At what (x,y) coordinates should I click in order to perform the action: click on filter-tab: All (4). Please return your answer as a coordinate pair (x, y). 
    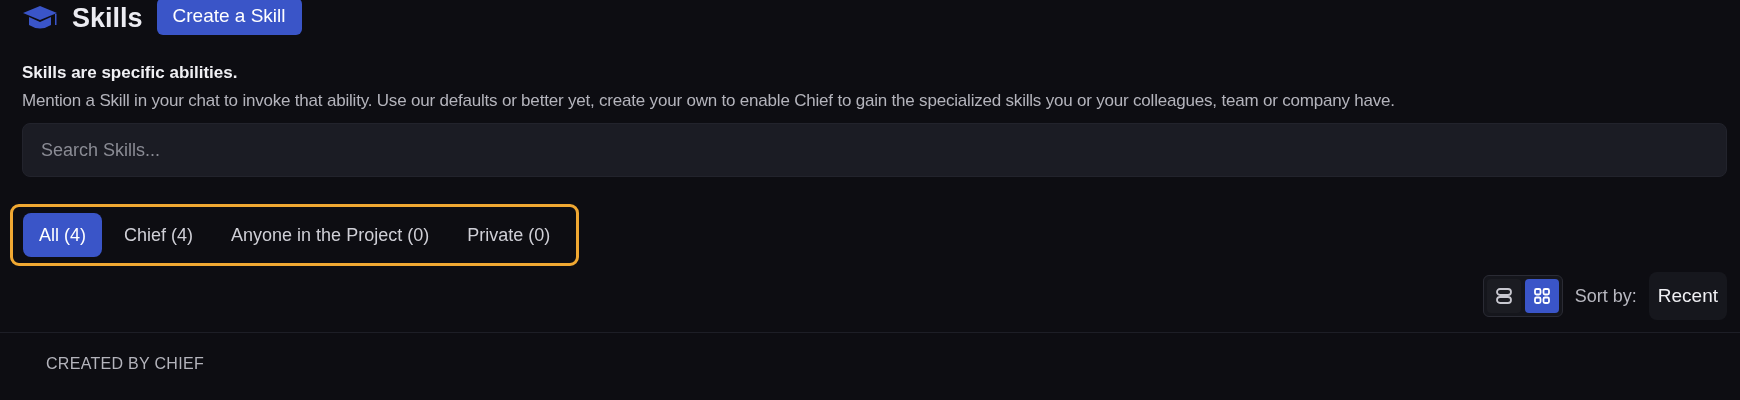
    Looking at the image, I should click on (62, 235).